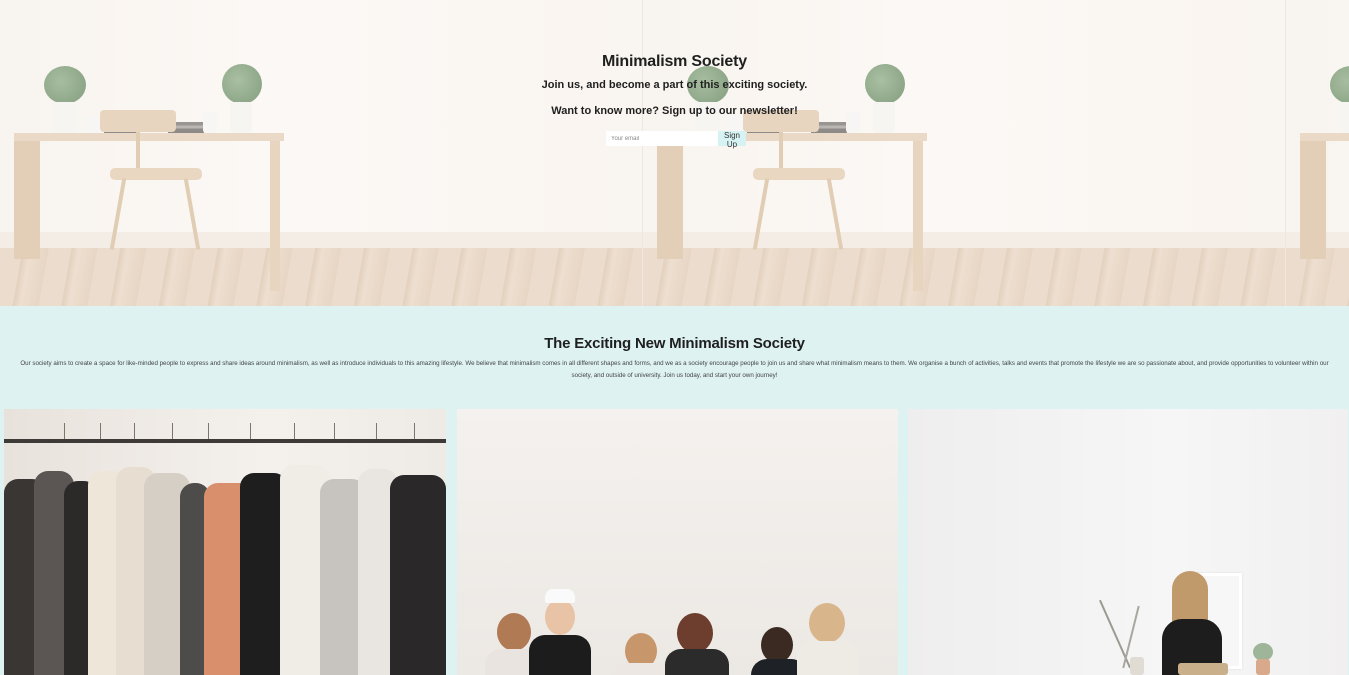  I want to click on desk-woman-image, so click(1128, 542).